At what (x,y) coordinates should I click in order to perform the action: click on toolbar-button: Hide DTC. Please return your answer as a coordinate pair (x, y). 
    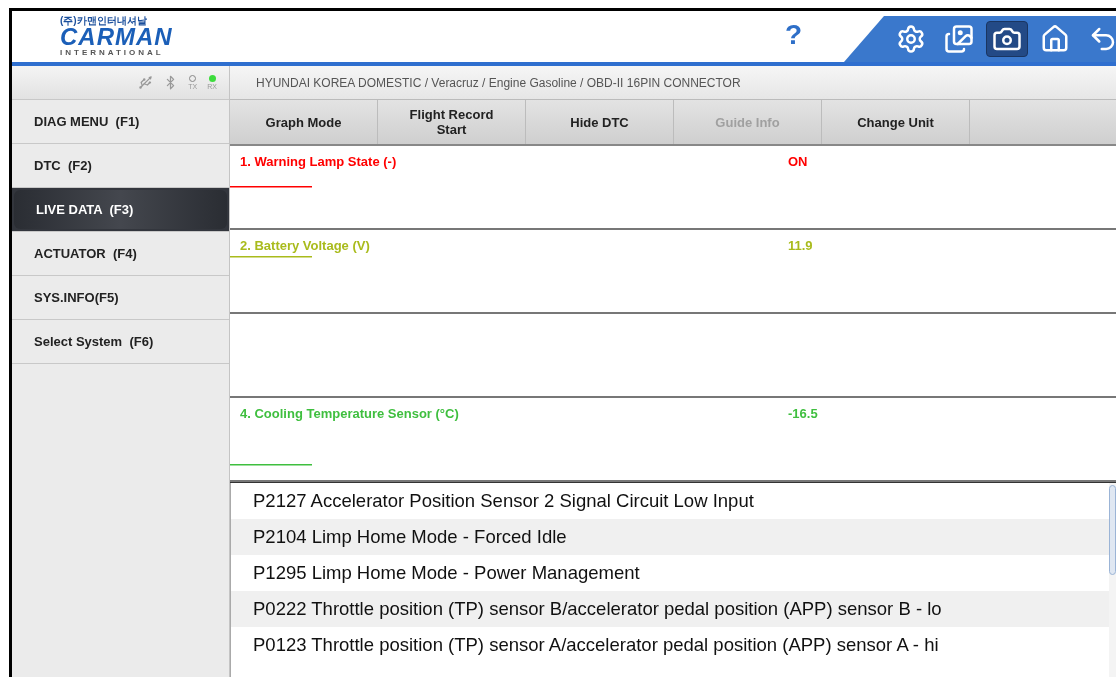
    Looking at the image, I should click on (600, 122).